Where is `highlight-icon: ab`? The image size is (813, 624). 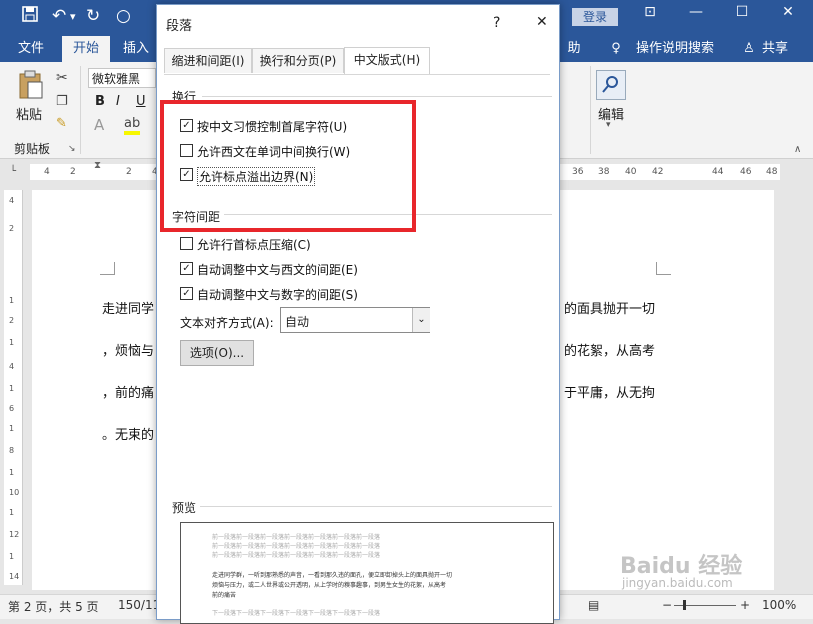
highlight-icon: ab is located at coordinates (132, 125).